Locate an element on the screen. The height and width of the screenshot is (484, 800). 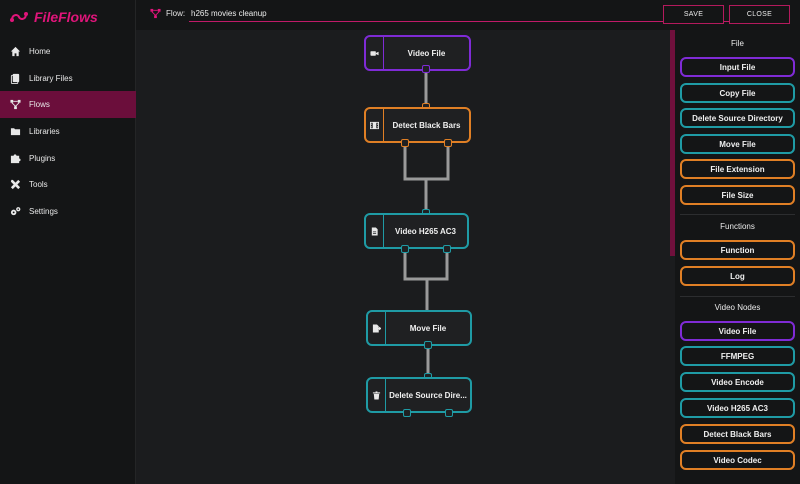
sidebar-item-label: Plugins is located at coordinates (42, 158).